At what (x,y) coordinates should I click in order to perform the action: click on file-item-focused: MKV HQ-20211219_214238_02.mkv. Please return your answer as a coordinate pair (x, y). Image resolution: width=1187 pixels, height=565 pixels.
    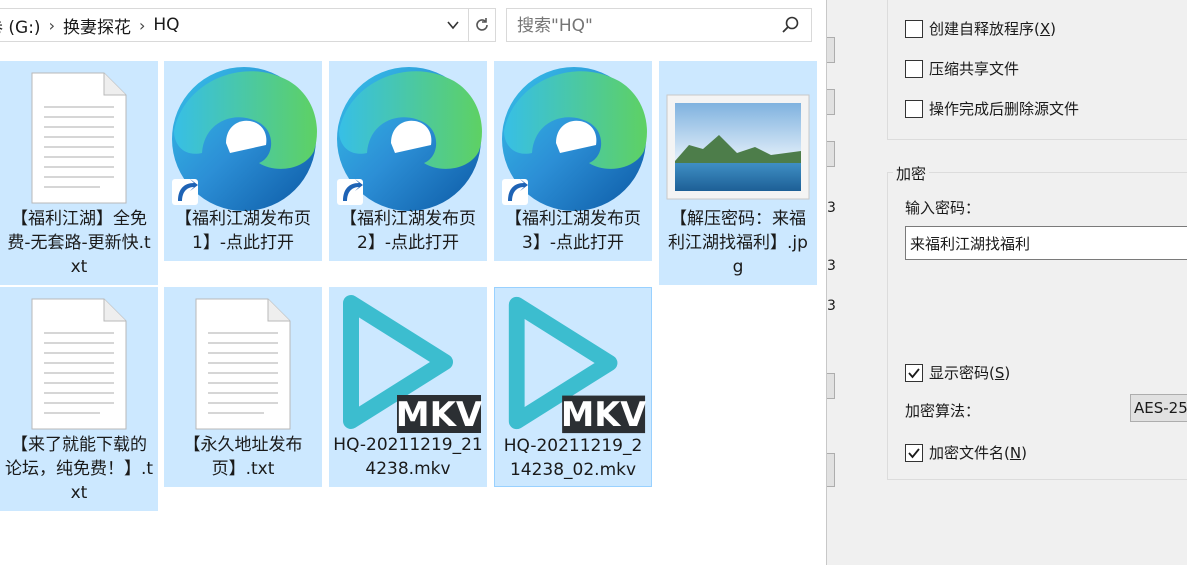
    Looking at the image, I should click on (573, 387).